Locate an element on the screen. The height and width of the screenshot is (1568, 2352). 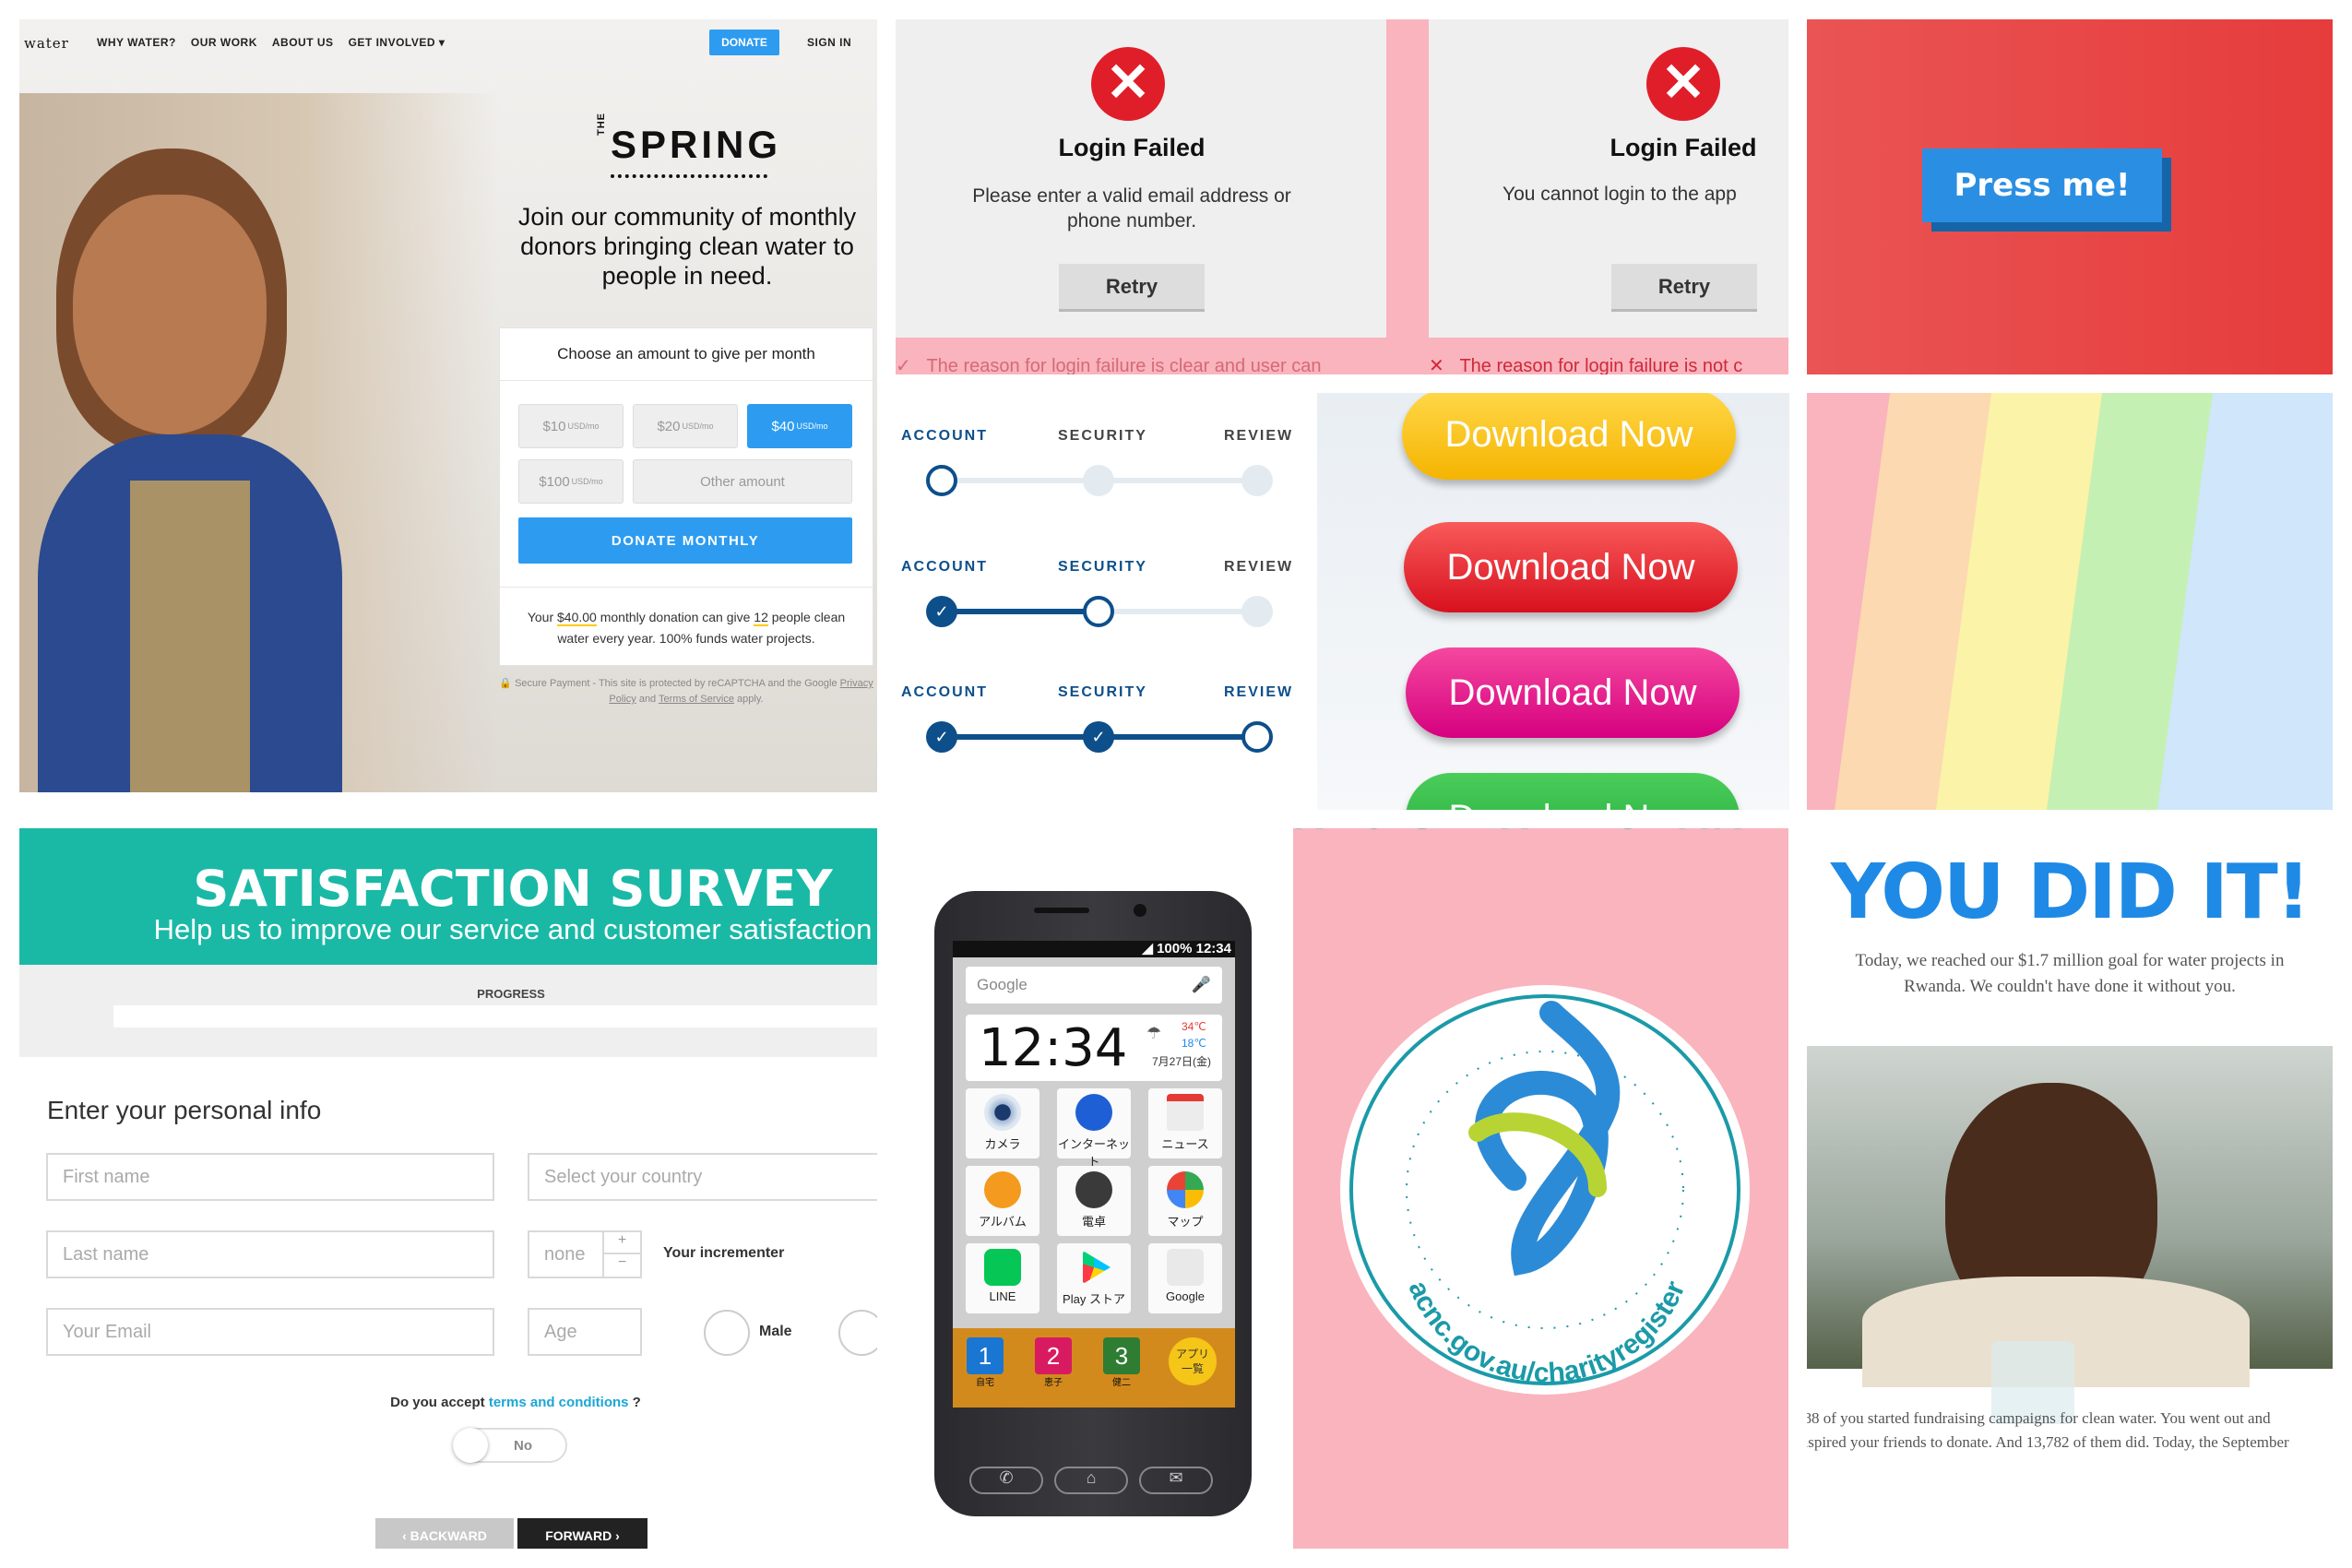
app-camera: カメラ is located at coordinates (1002, 1123).